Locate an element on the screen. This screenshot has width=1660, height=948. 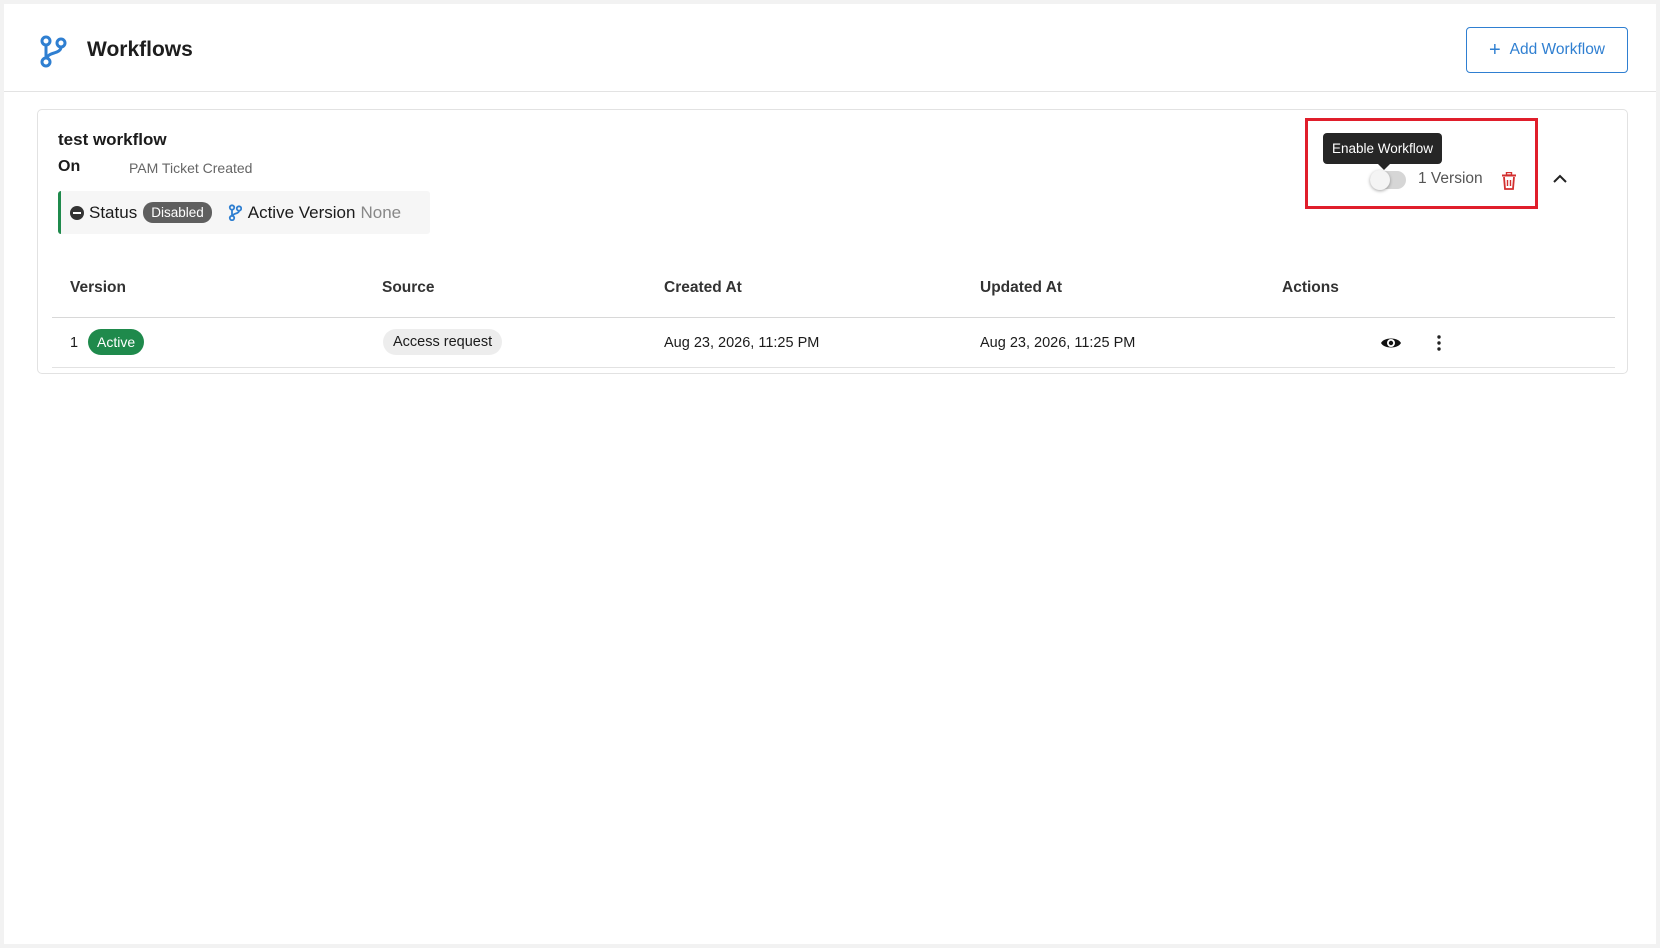
workflow-logo-icon is located at coordinates (53, 51).